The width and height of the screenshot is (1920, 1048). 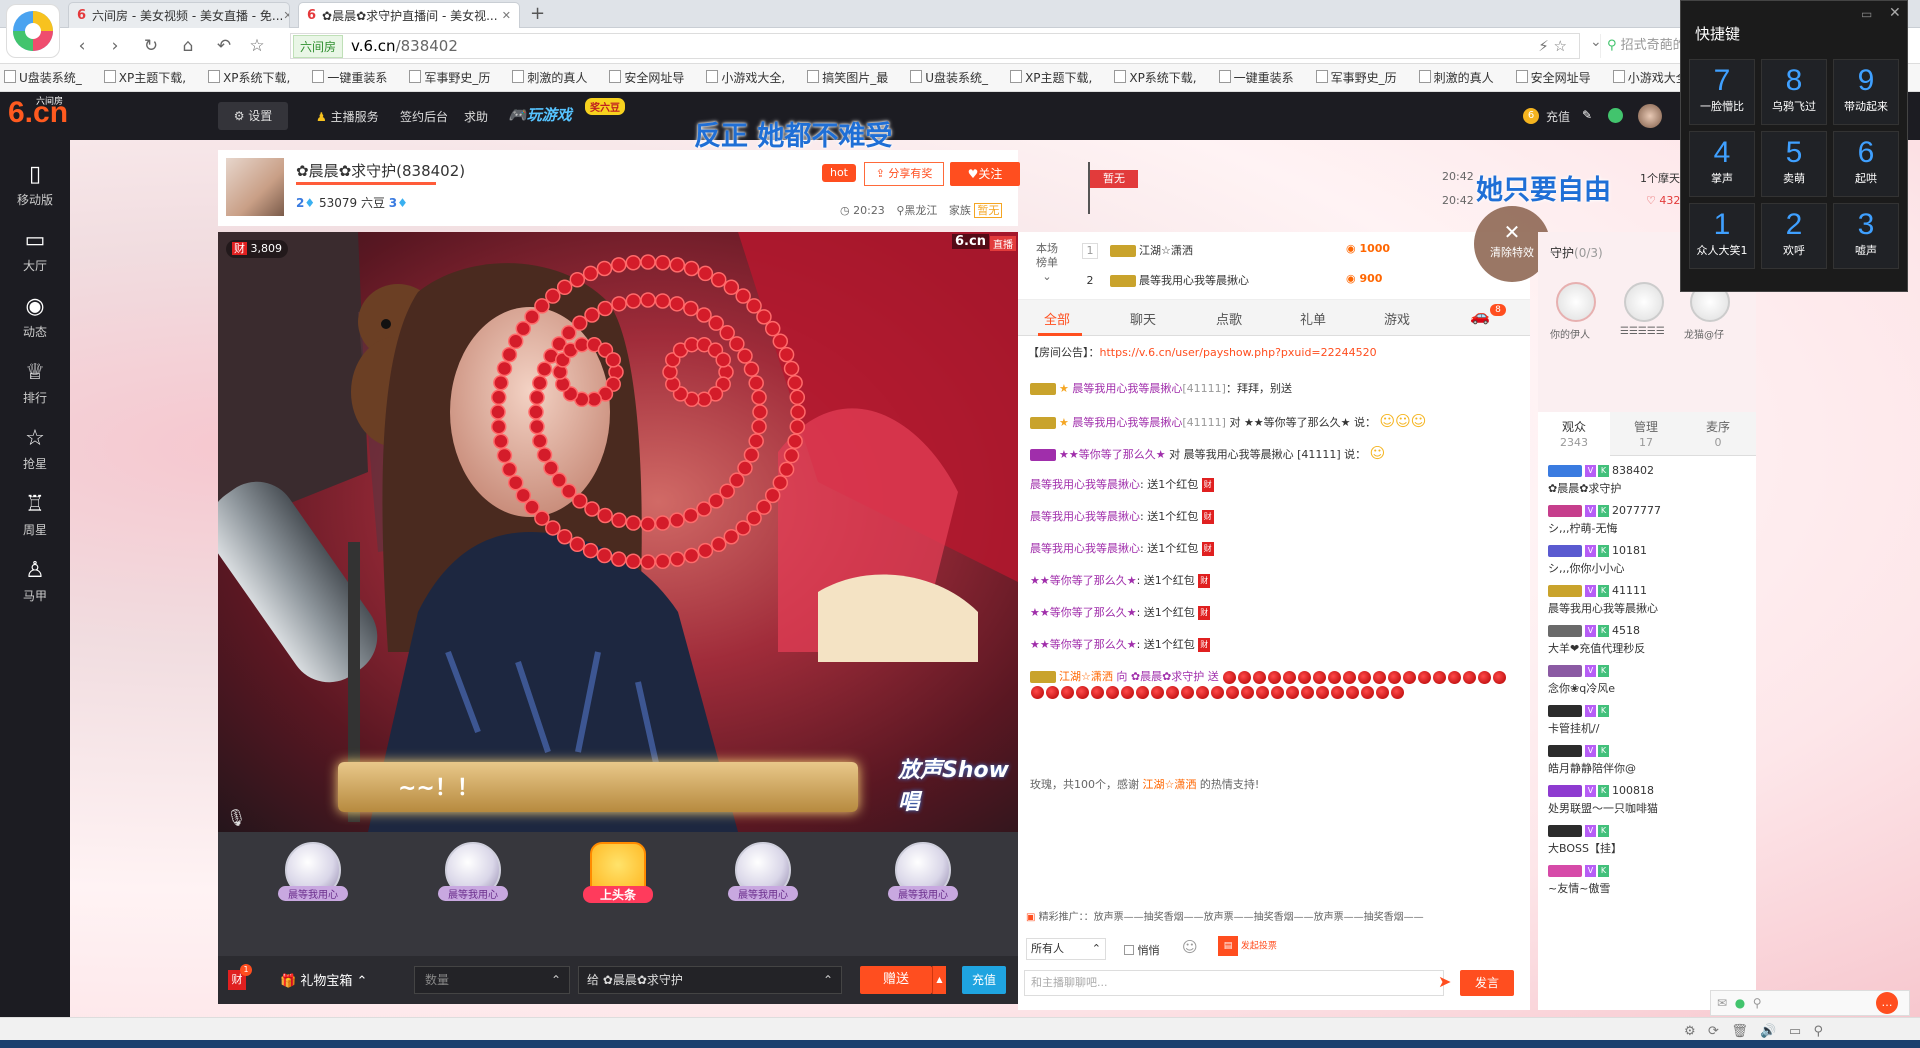 What do you see at coordinates (1866, 236) in the screenshot?
I see `shortcut-key: 3 嘘声` at bounding box center [1866, 236].